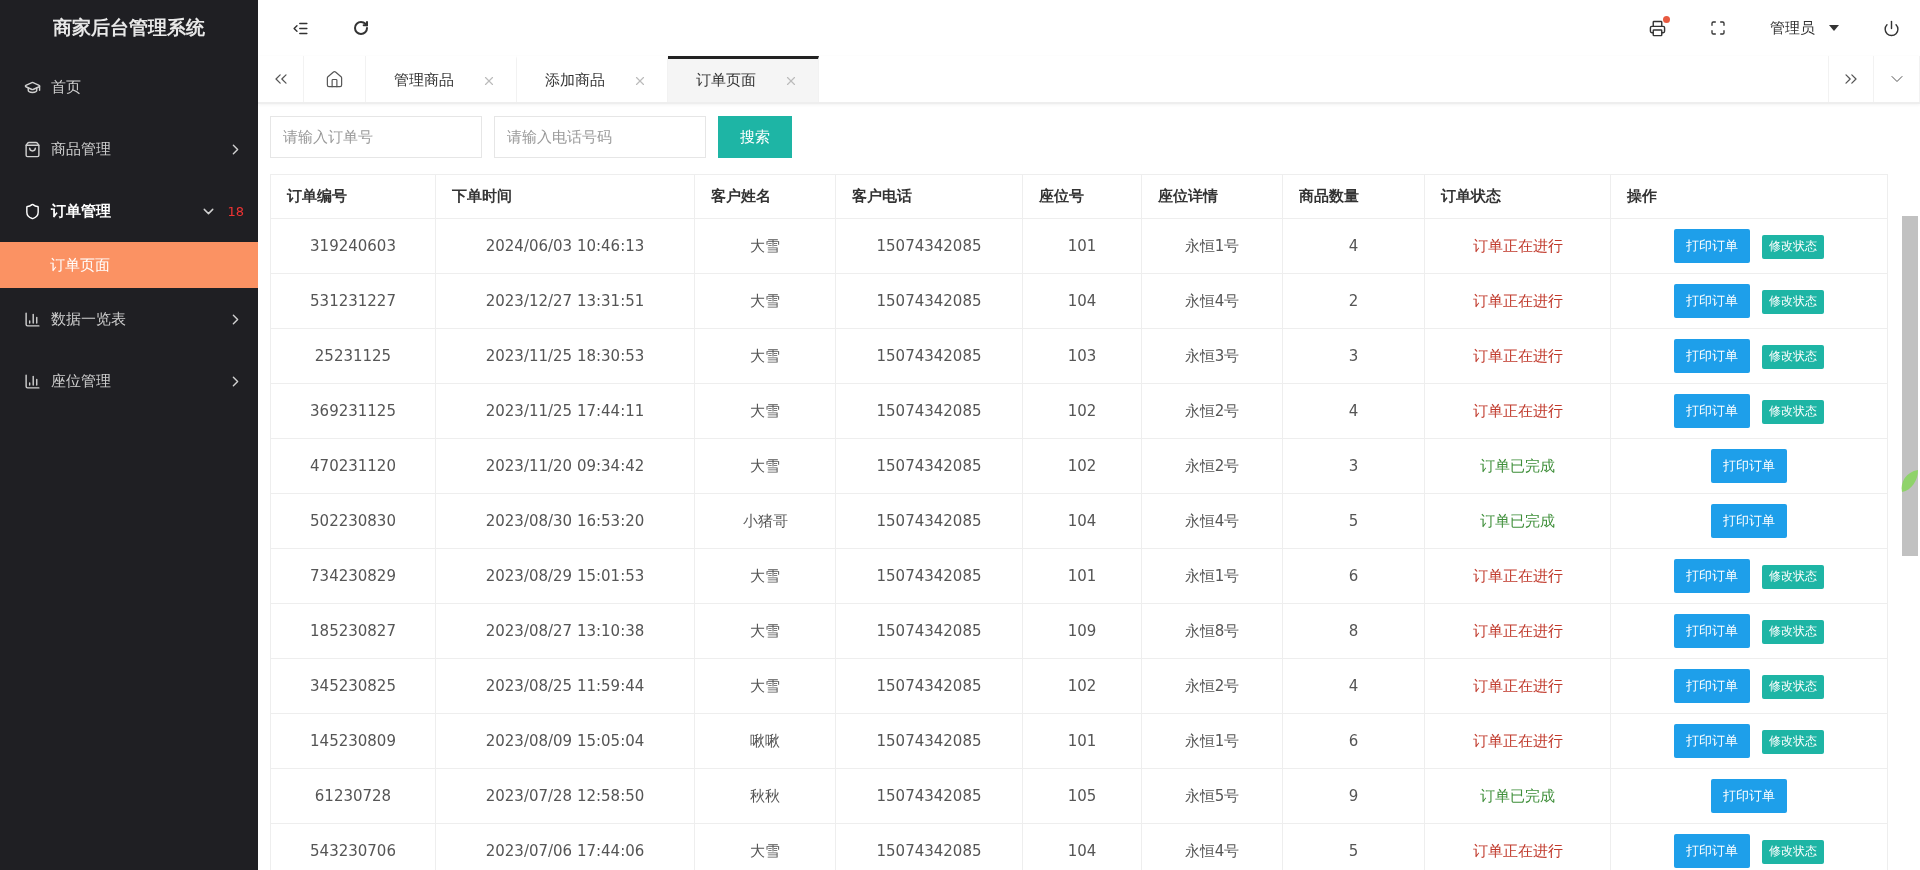 This screenshot has height=870, width=1920. What do you see at coordinates (1082, 796) in the screenshot?
I see `table-cell: 105` at bounding box center [1082, 796].